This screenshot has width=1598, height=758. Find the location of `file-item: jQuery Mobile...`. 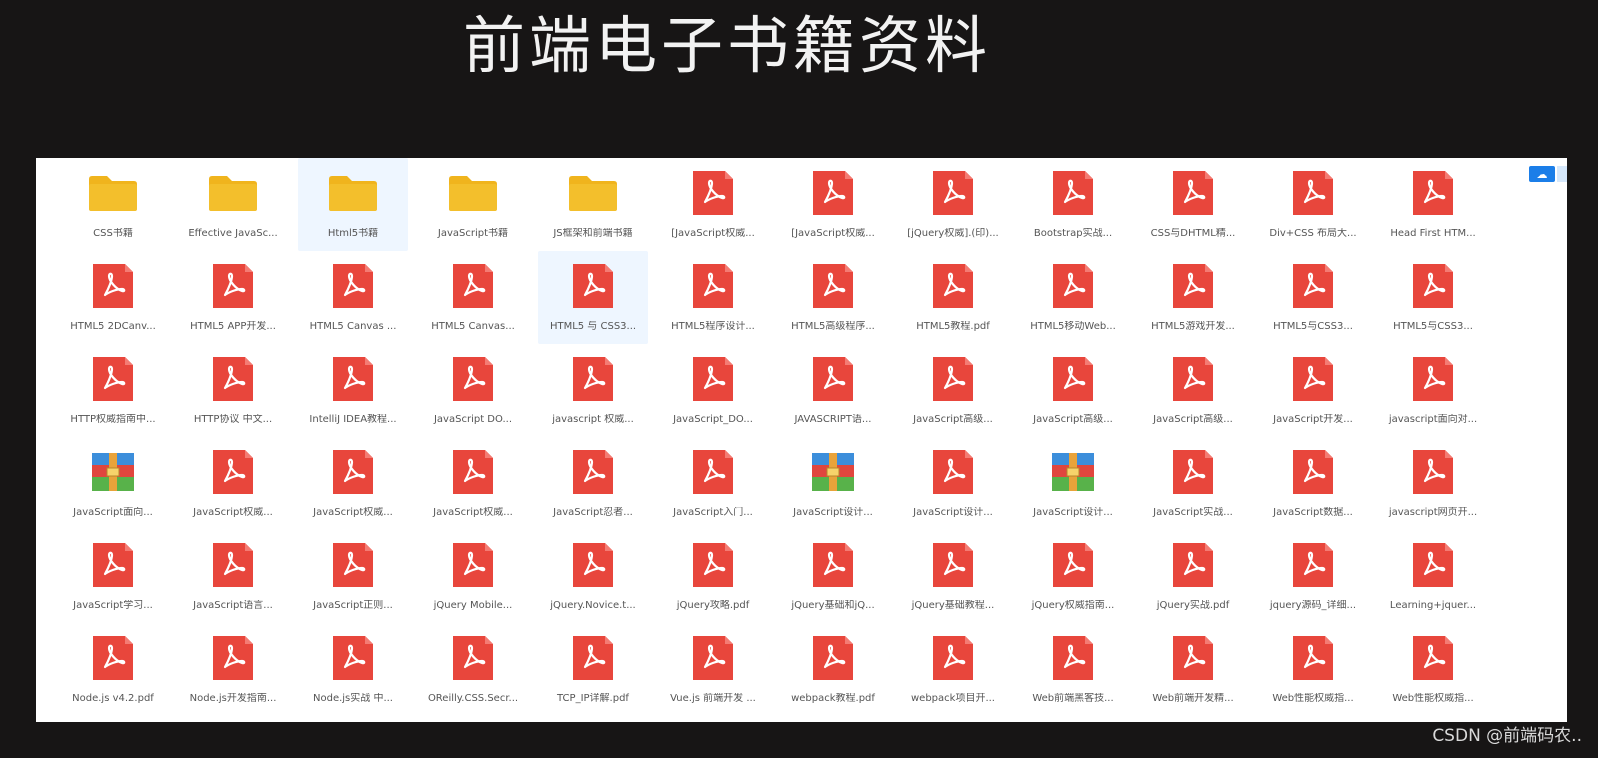

file-item: jQuery Mobile... is located at coordinates (473, 576).